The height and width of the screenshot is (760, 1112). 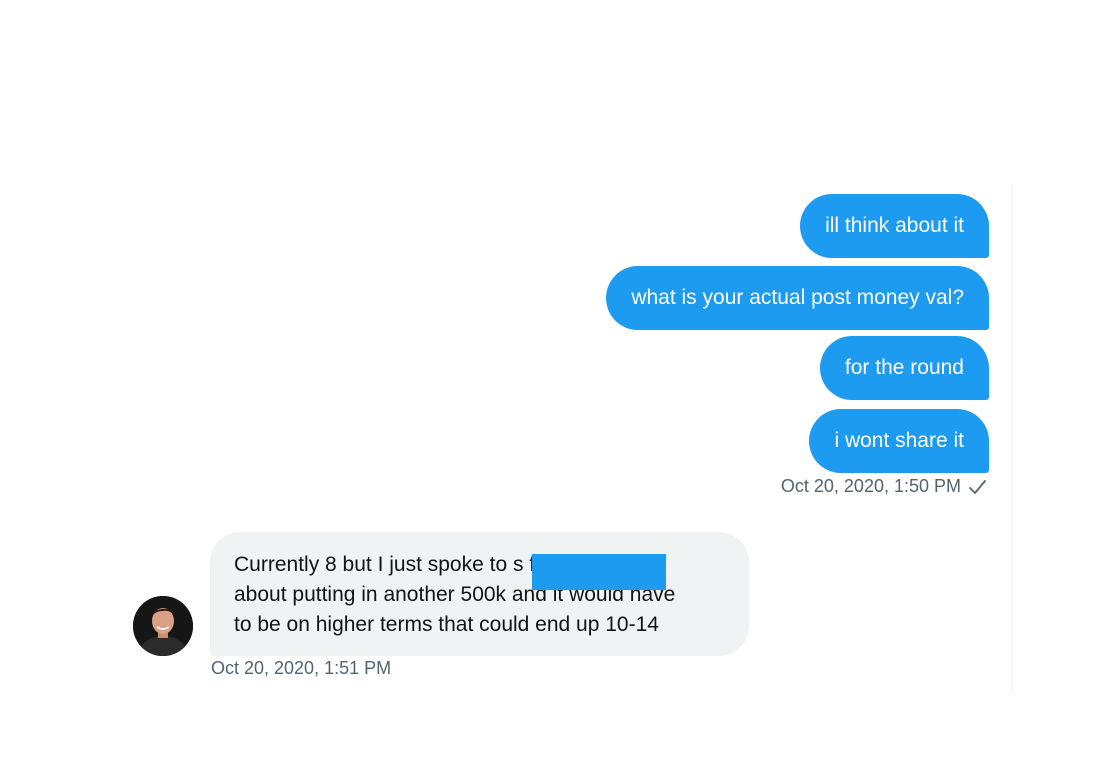 I want to click on conversation-divider, so click(x=1012, y=439).